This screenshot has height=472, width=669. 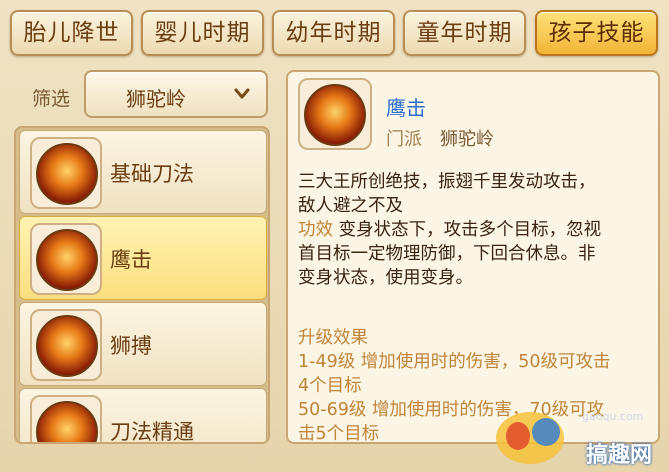 What do you see at coordinates (131, 260) in the screenshot?
I see `skill-item-label: 鹰击` at bounding box center [131, 260].